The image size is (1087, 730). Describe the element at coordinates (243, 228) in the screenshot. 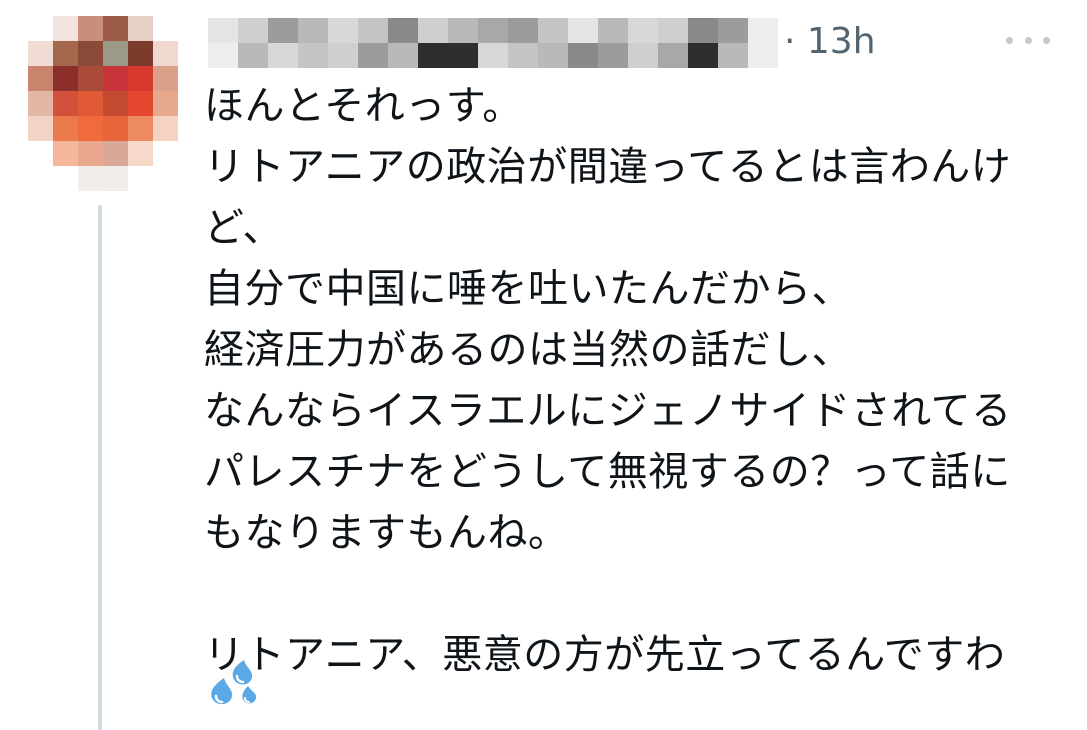

I see `tweet-line: ど、` at that location.